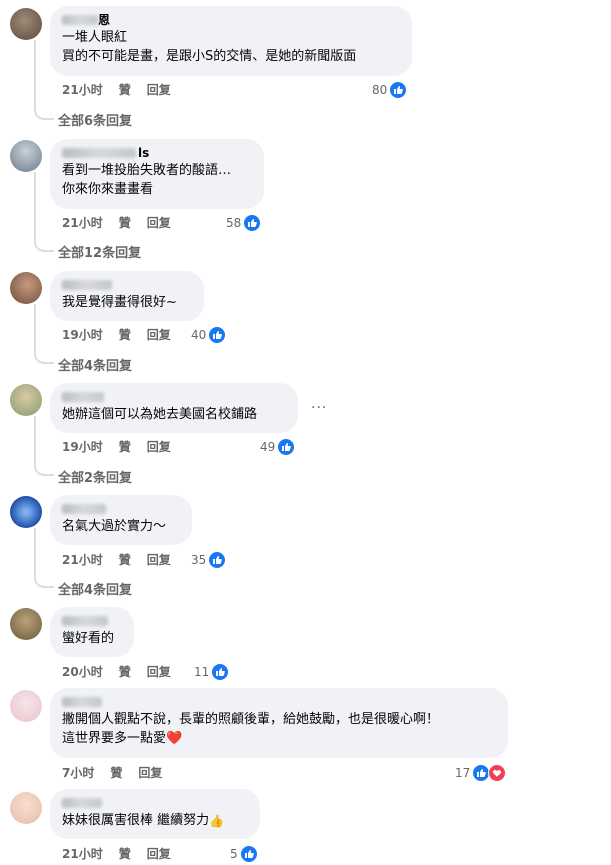  What do you see at coordinates (497, 773) in the screenshot?
I see `love-icon` at bounding box center [497, 773].